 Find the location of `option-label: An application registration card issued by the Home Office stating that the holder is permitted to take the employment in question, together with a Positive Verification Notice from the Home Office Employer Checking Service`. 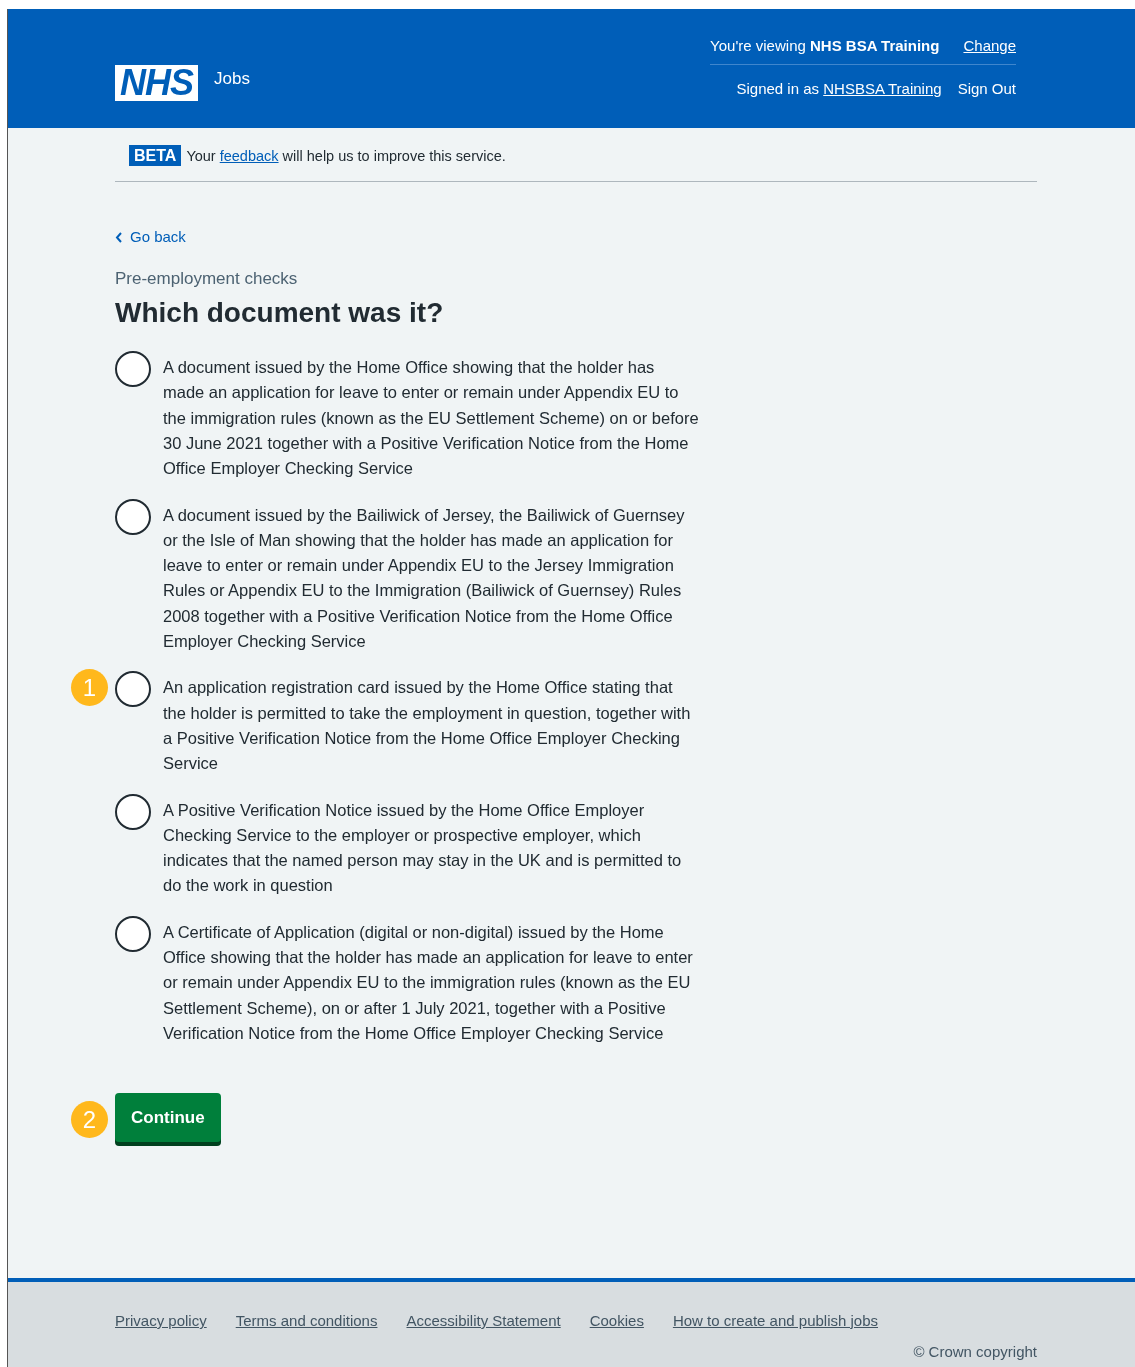

option-label: An application registration card issued by the Home Office stating that the holder is permitted to take the employment in question, together with a Positive Verification Notice from the Home Office Employer Checking Service is located at coordinates (431, 724).